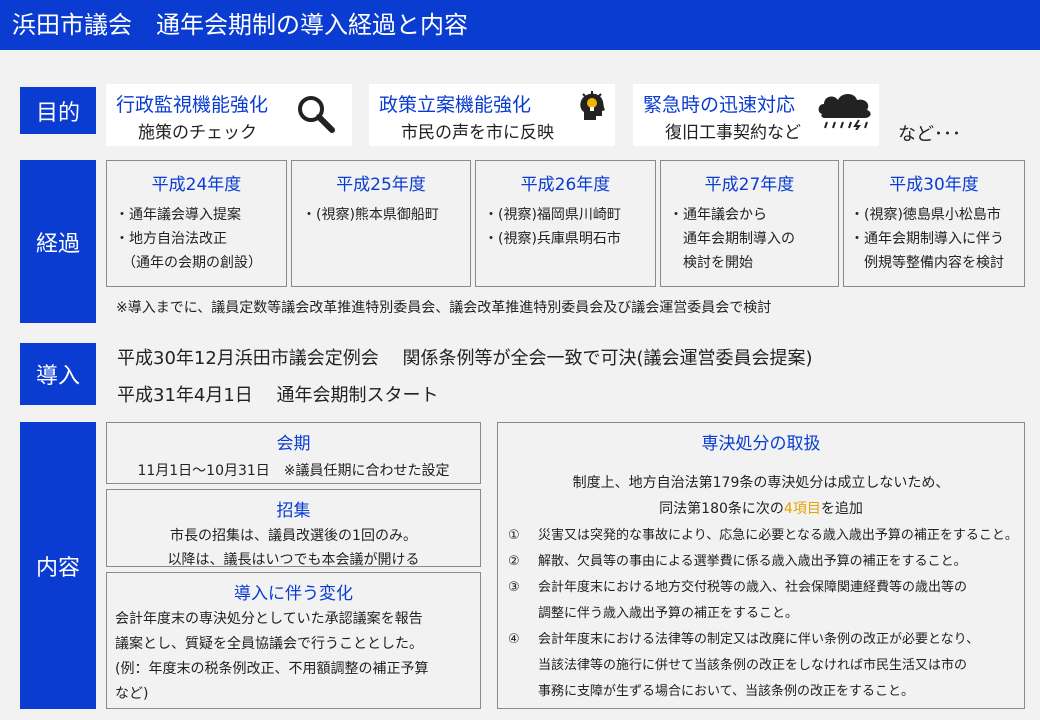 Image resolution: width=1040 pixels, height=720 pixels. What do you see at coordinates (927, 263) in the screenshot?
I see `history-item: 例規等整備内容を検討` at bounding box center [927, 263].